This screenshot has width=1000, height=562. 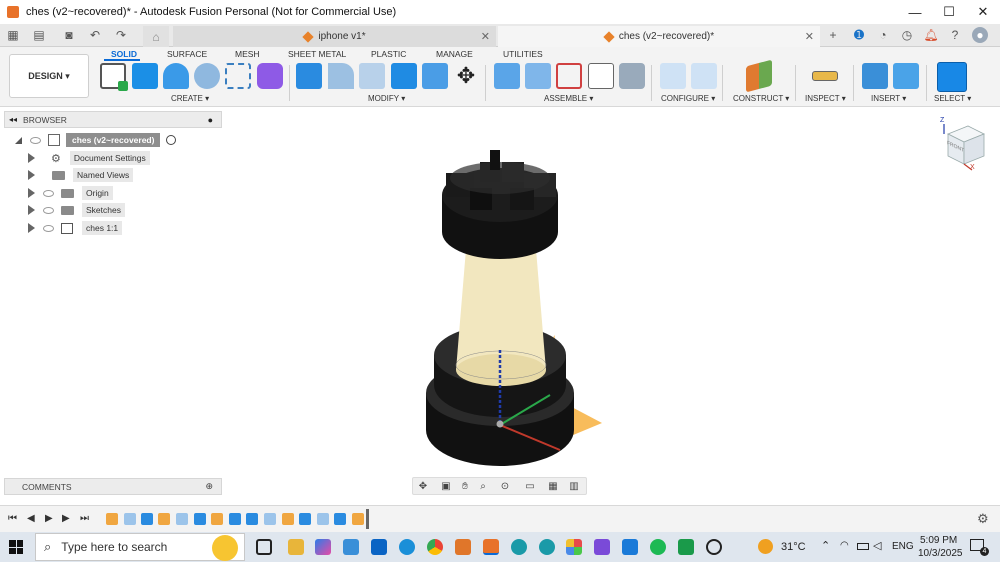 What do you see at coordinates (75, 228) in the screenshot?
I see `browser-item-ches-component: ches 1:1` at bounding box center [75, 228].